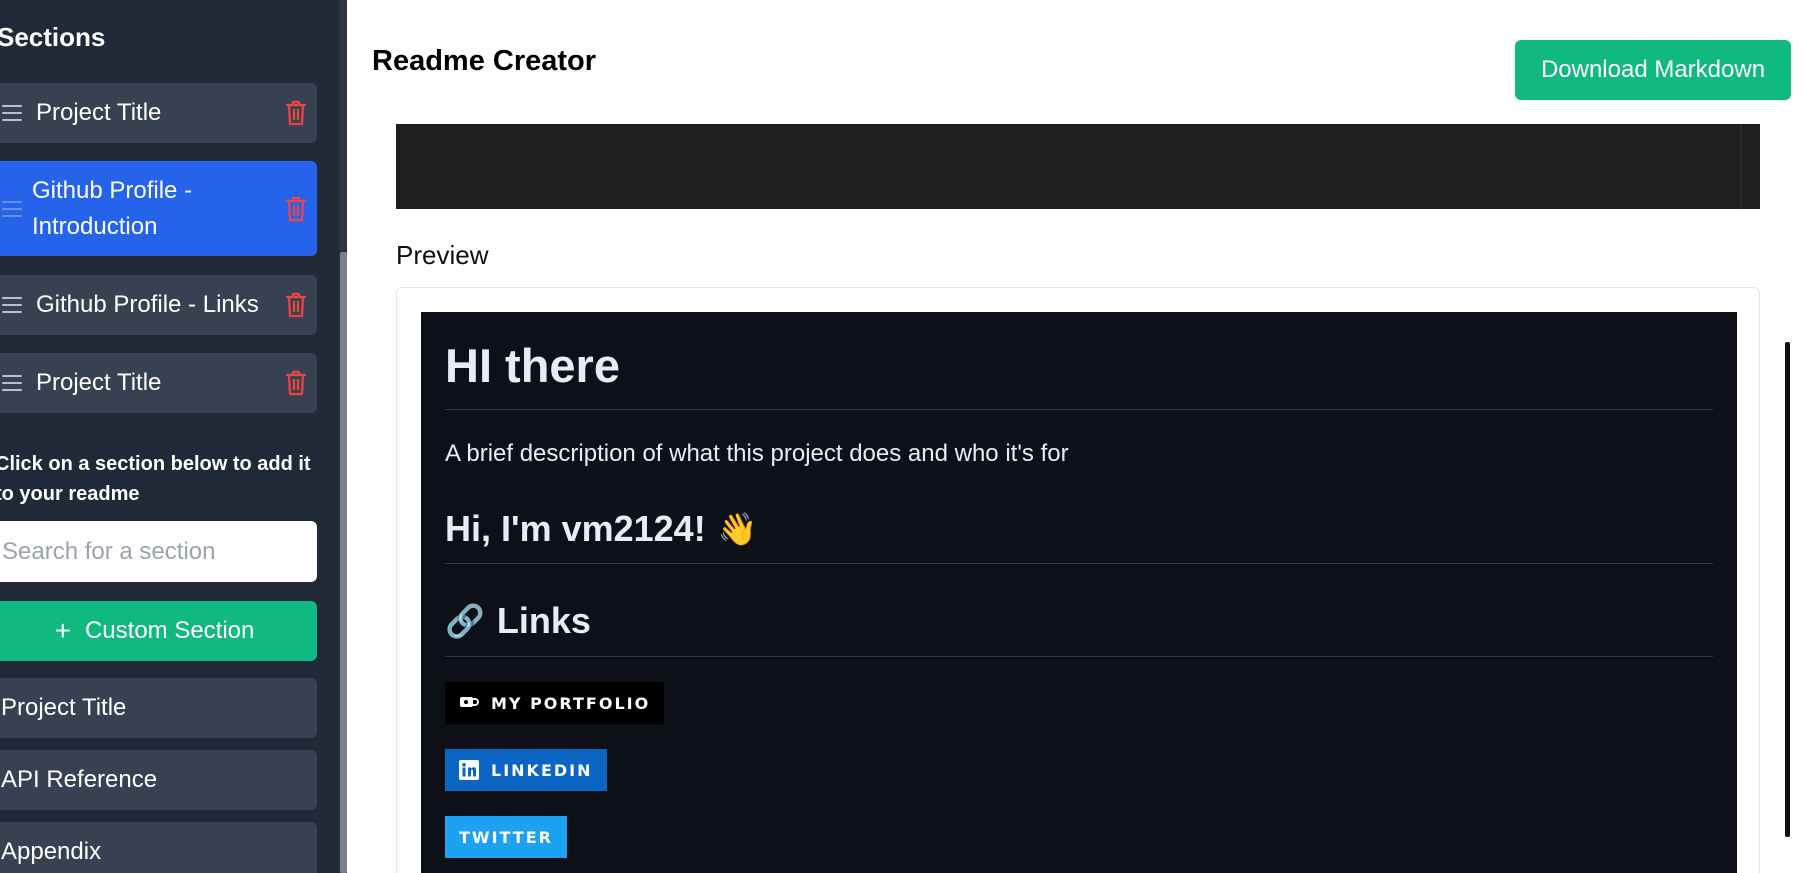 The height and width of the screenshot is (873, 1807). Describe the element at coordinates (543, 620) in the screenshot. I see `links-heading-text: Links` at that location.